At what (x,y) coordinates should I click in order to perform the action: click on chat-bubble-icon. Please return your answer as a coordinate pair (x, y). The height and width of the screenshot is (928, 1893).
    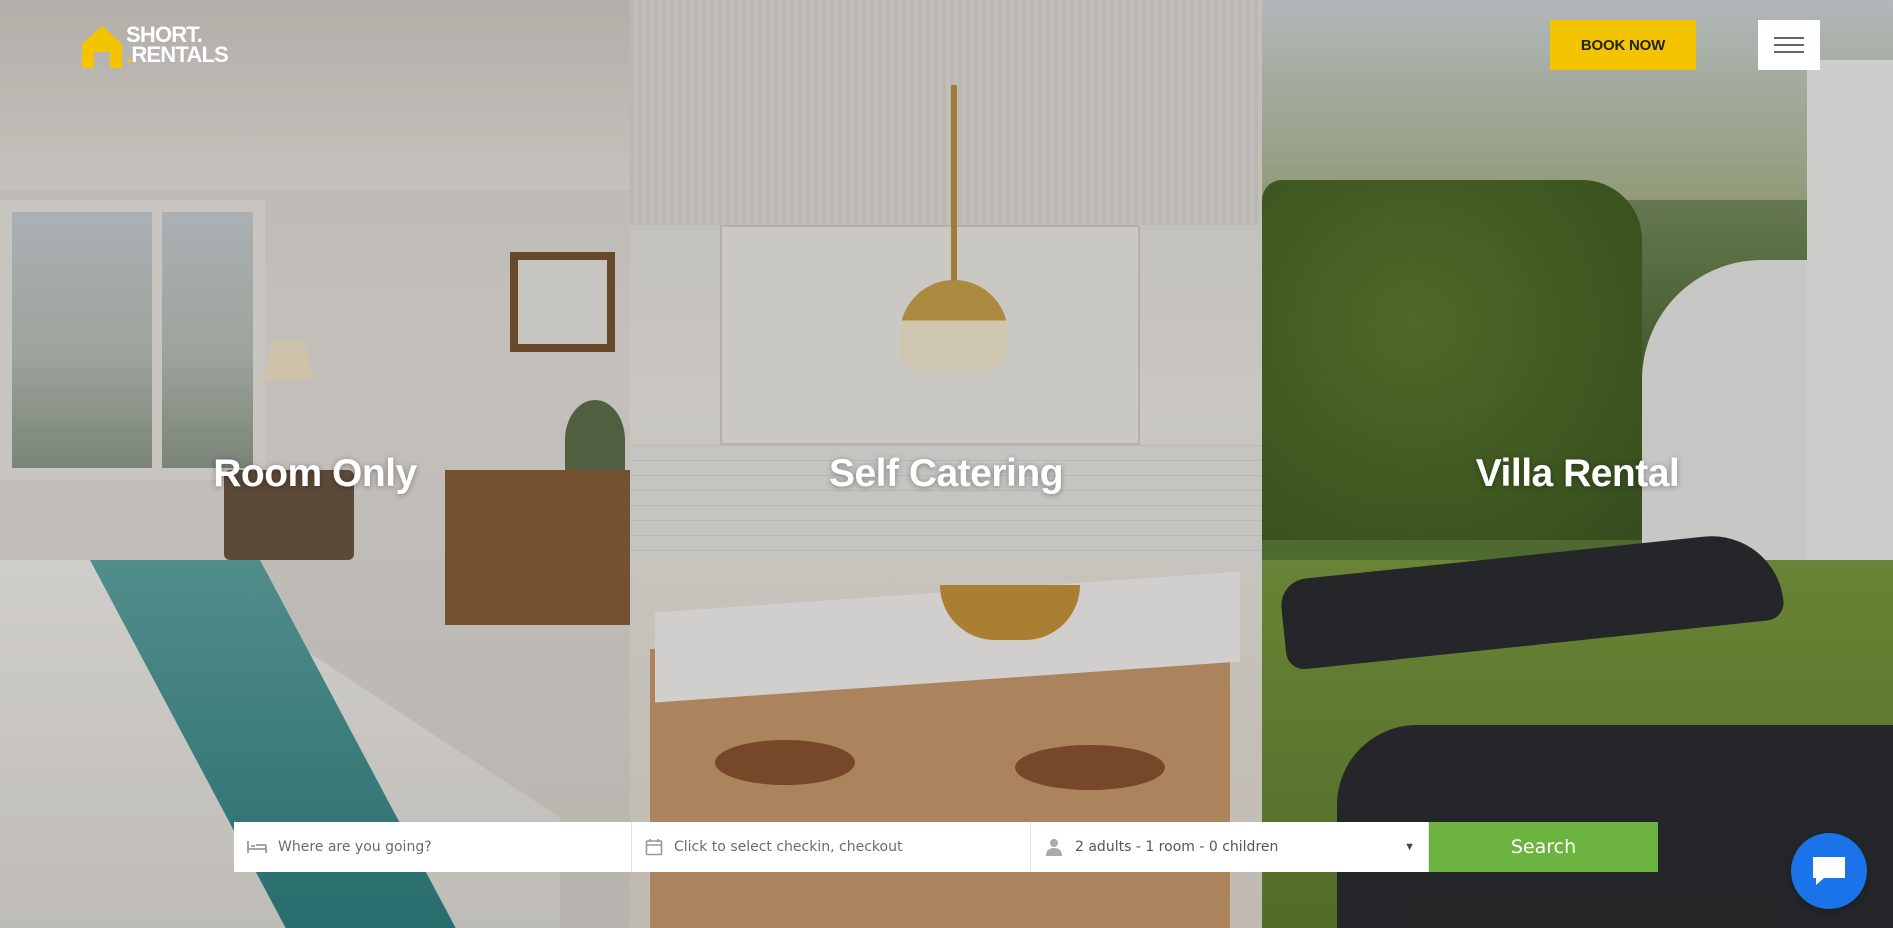
    Looking at the image, I should click on (1829, 871).